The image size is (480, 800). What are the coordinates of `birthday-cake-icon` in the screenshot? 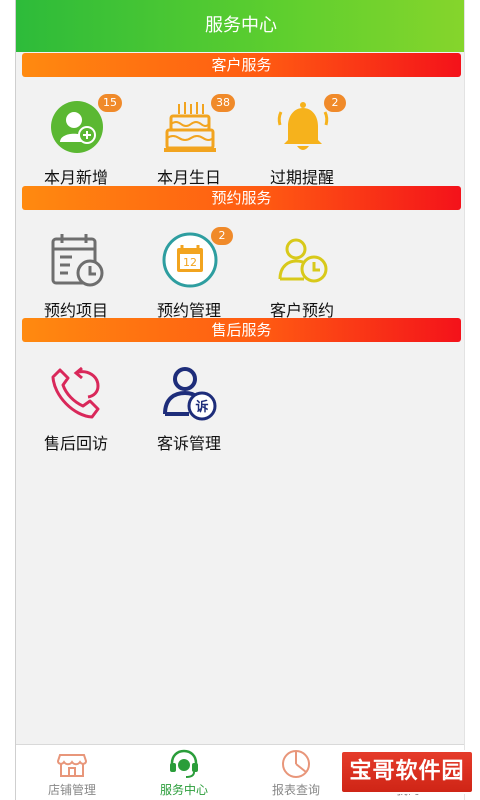 It's located at (190, 127).